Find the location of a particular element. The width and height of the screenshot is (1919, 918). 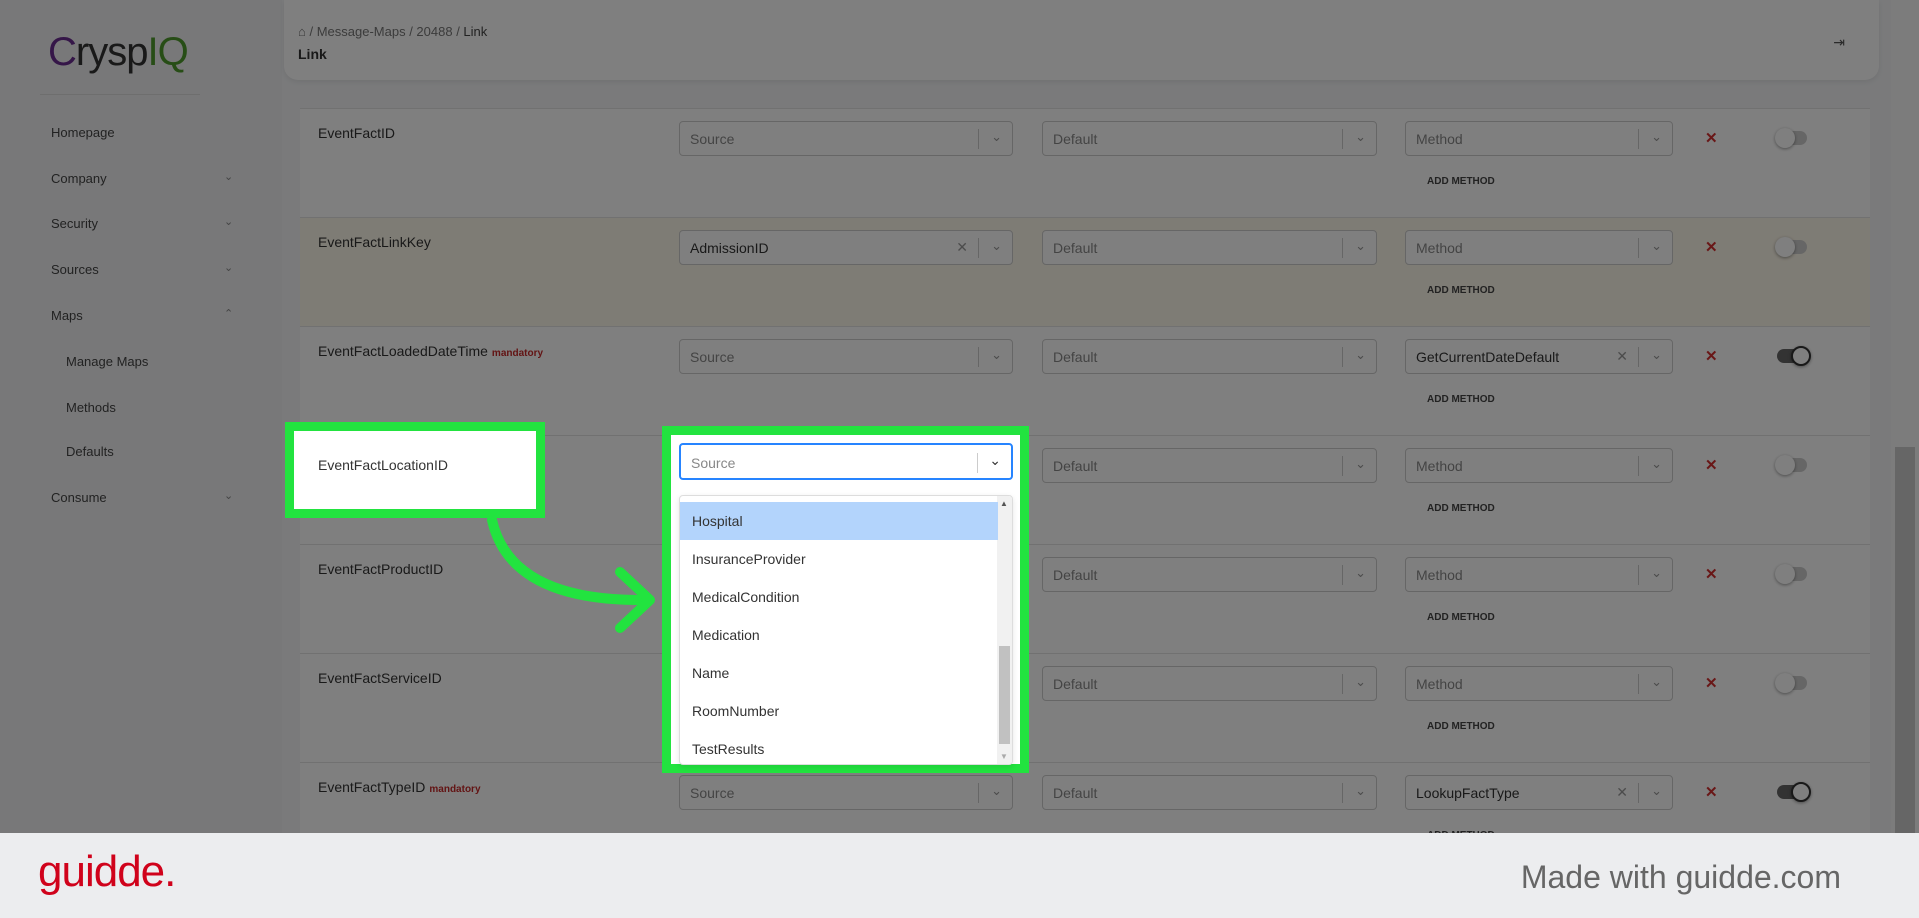

option-insuranceprovider: InsuranceProvider is located at coordinates (839, 559).